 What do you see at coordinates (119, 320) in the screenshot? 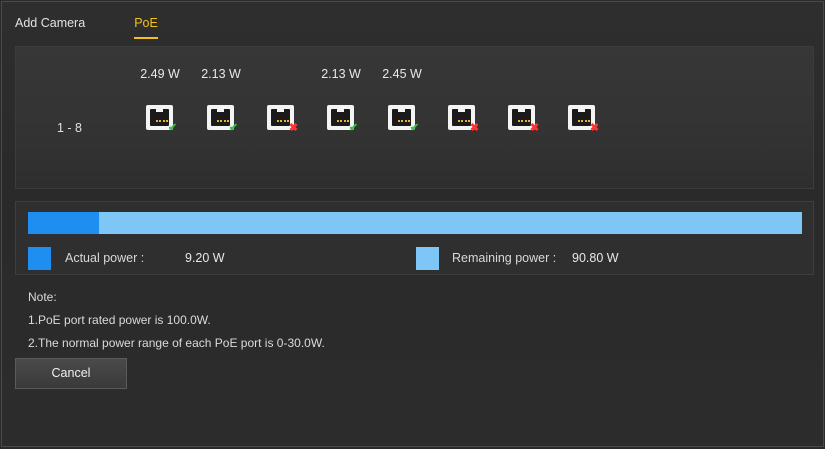
I see `note-line-1: 1.PoE port rated power is 100.0W.` at bounding box center [119, 320].